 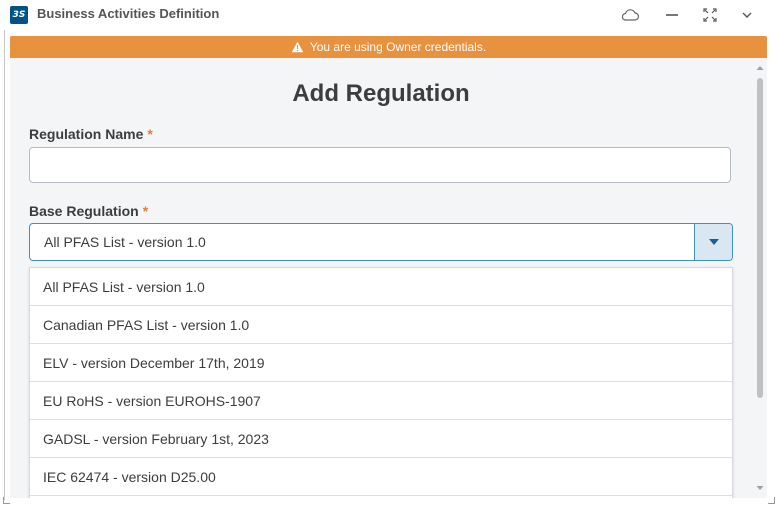 I want to click on minimize-icon, so click(x=672, y=15).